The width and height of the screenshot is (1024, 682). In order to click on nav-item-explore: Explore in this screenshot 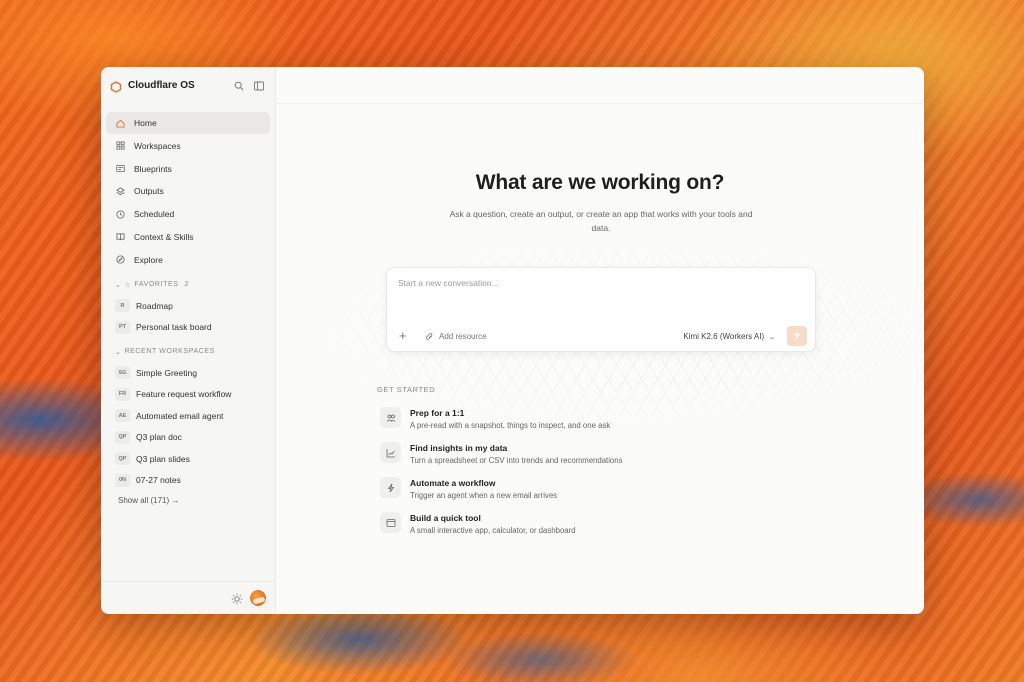, I will do `click(188, 260)`.